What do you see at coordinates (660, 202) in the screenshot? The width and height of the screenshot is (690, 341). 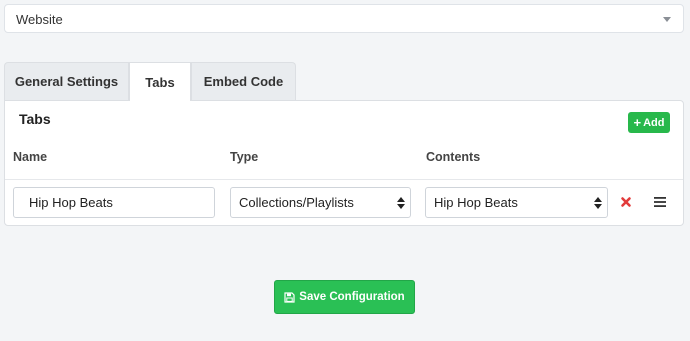 I see `drag-handle-icon` at bounding box center [660, 202].